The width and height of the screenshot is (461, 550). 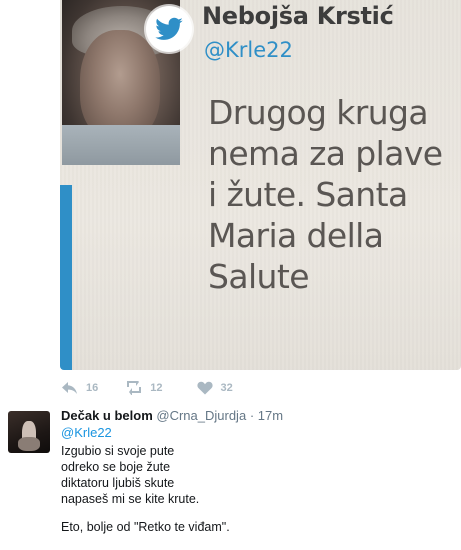 I want to click on retweet-icon, so click(x=134, y=388).